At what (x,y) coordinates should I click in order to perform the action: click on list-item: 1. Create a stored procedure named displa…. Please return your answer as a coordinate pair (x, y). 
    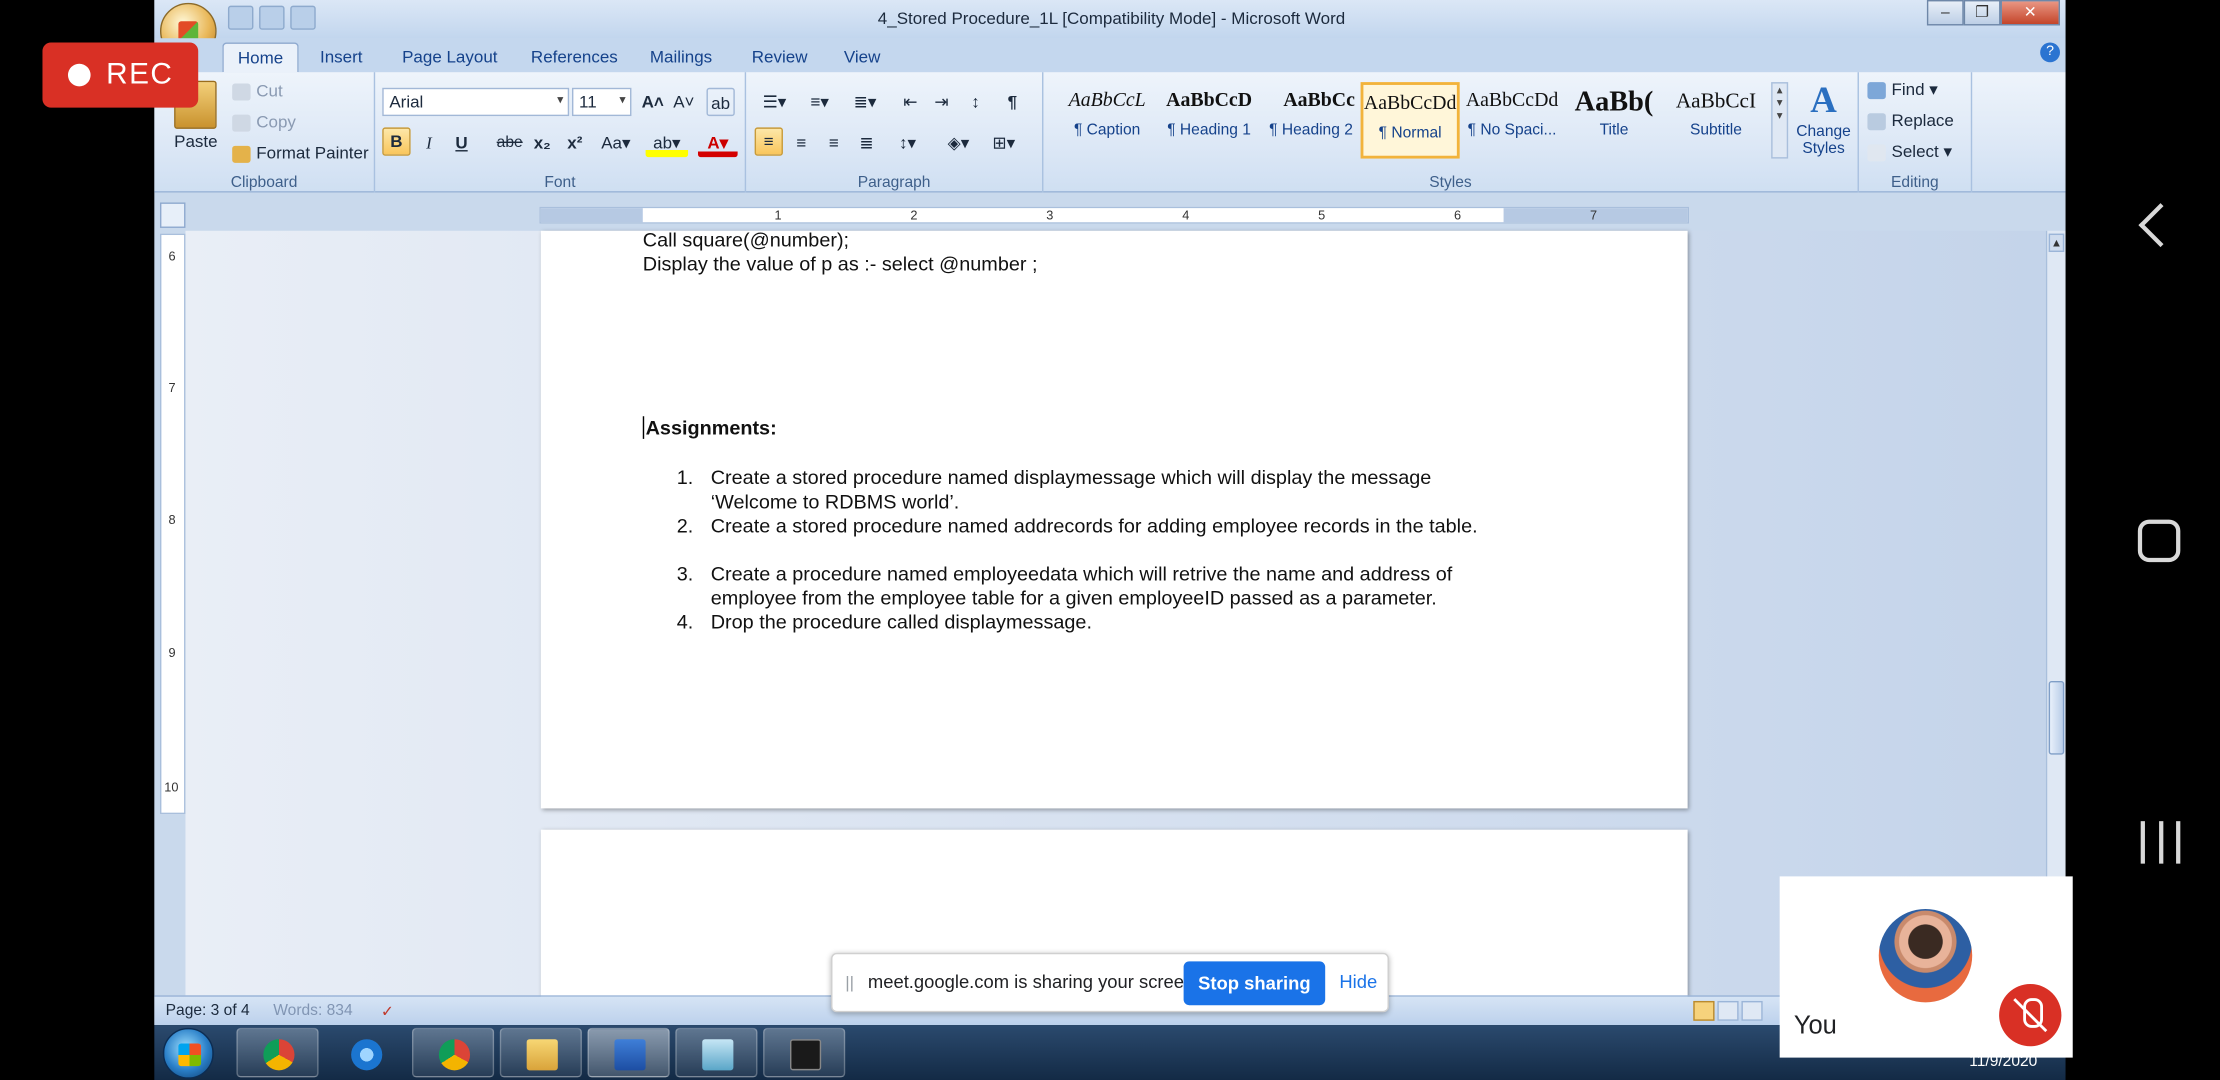
    Looking at the image, I should click on (1090, 489).